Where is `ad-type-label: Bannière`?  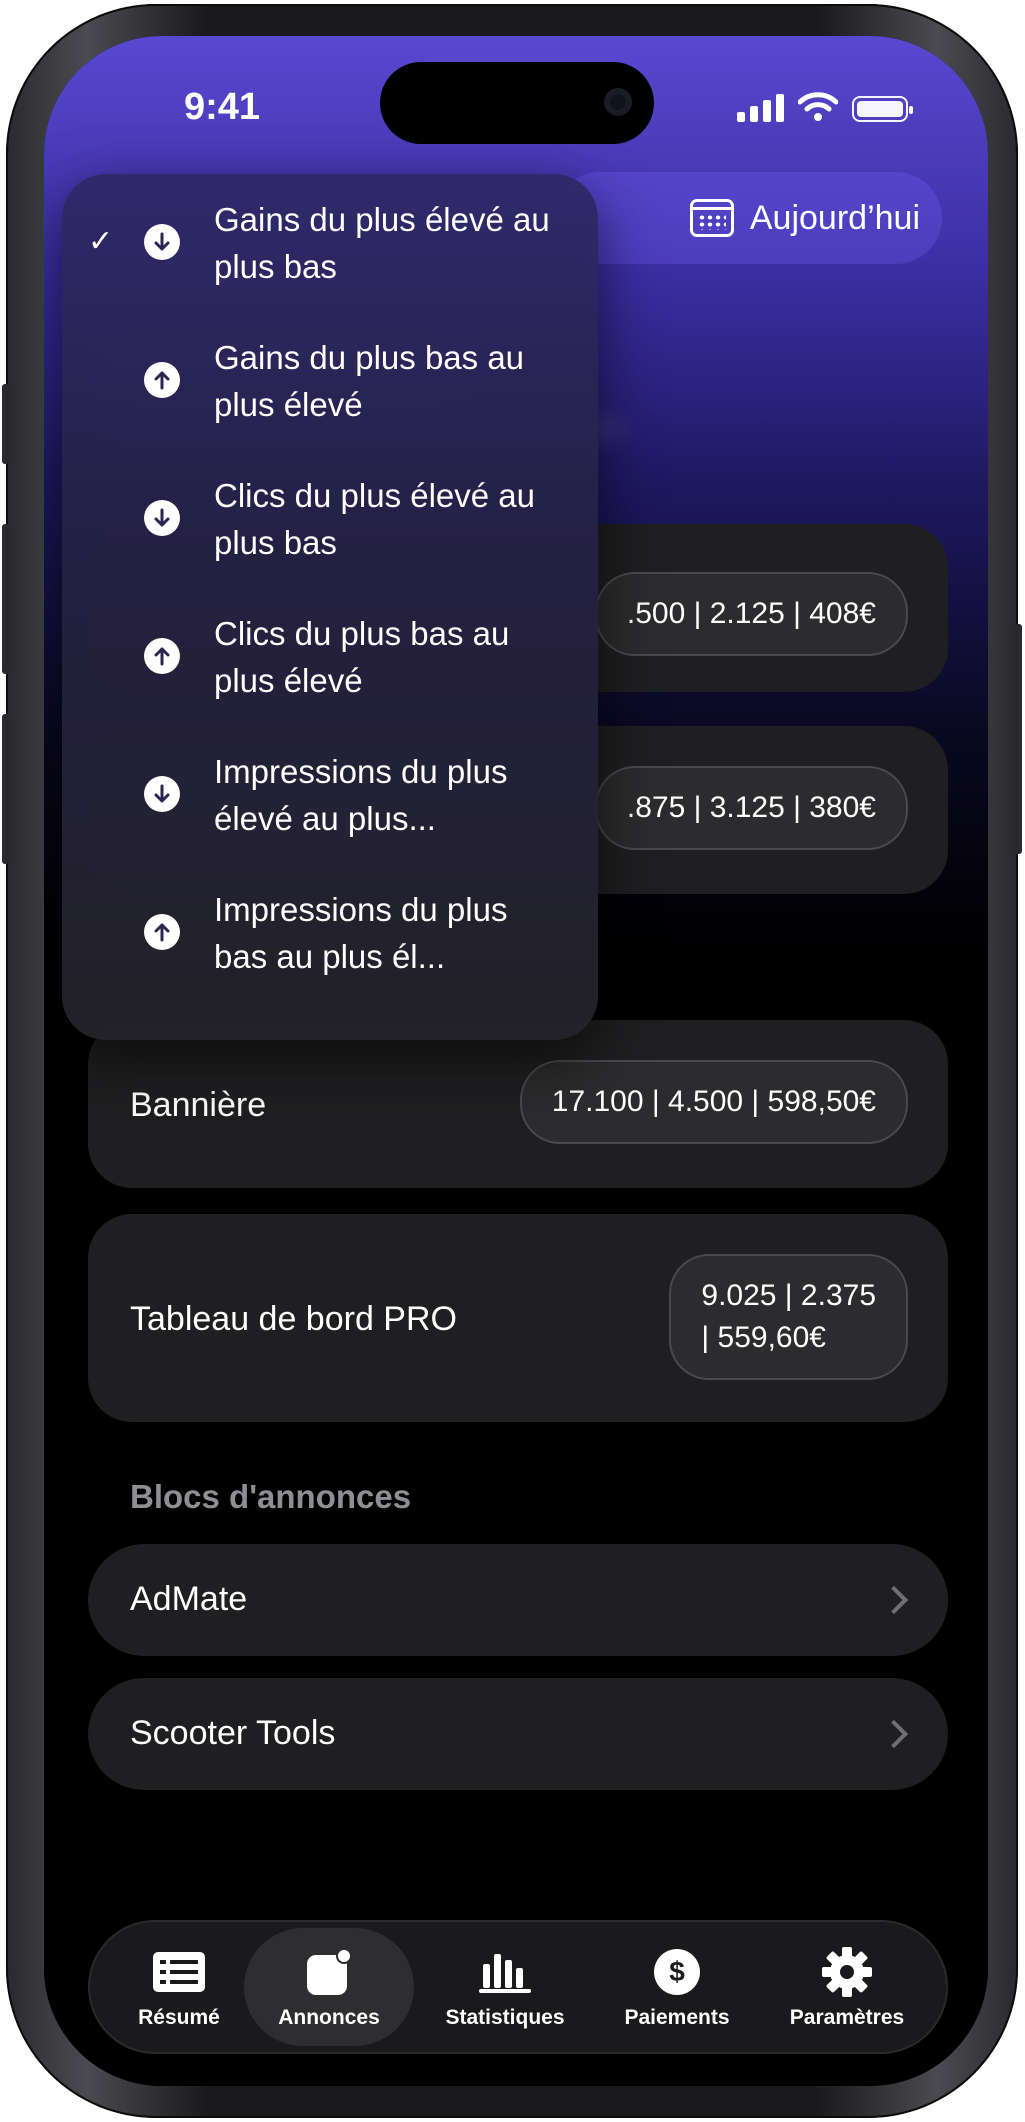
ad-type-label: Bannière is located at coordinates (198, 1105).